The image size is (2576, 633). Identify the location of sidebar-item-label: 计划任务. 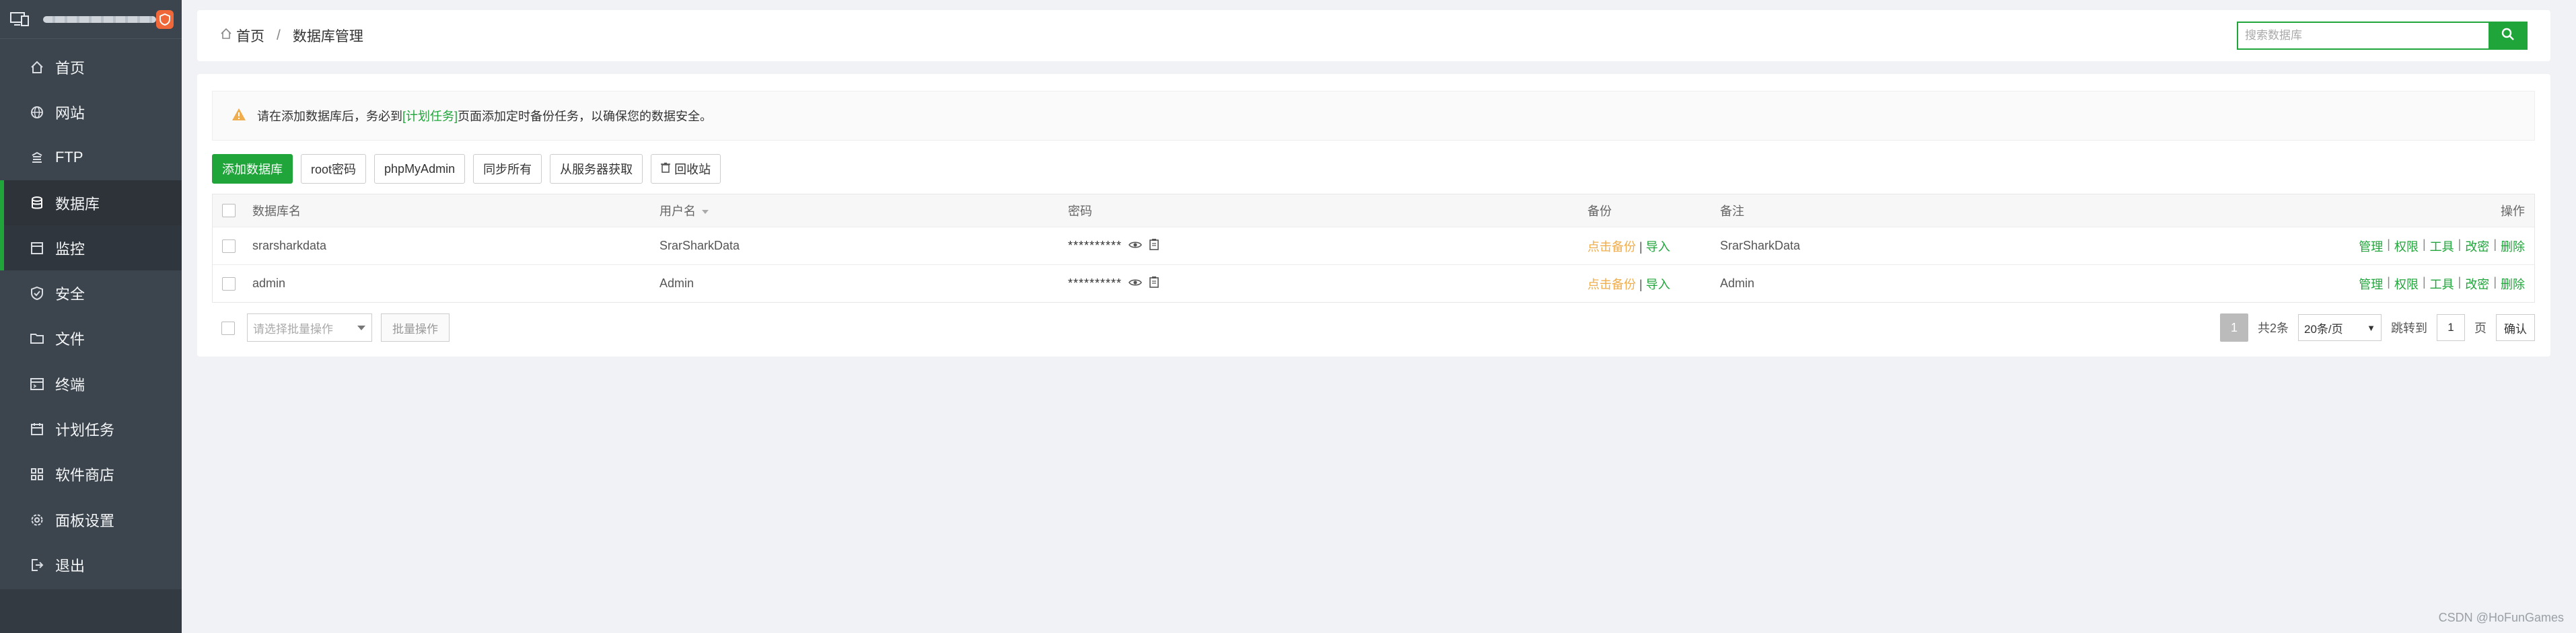
(85, 430).